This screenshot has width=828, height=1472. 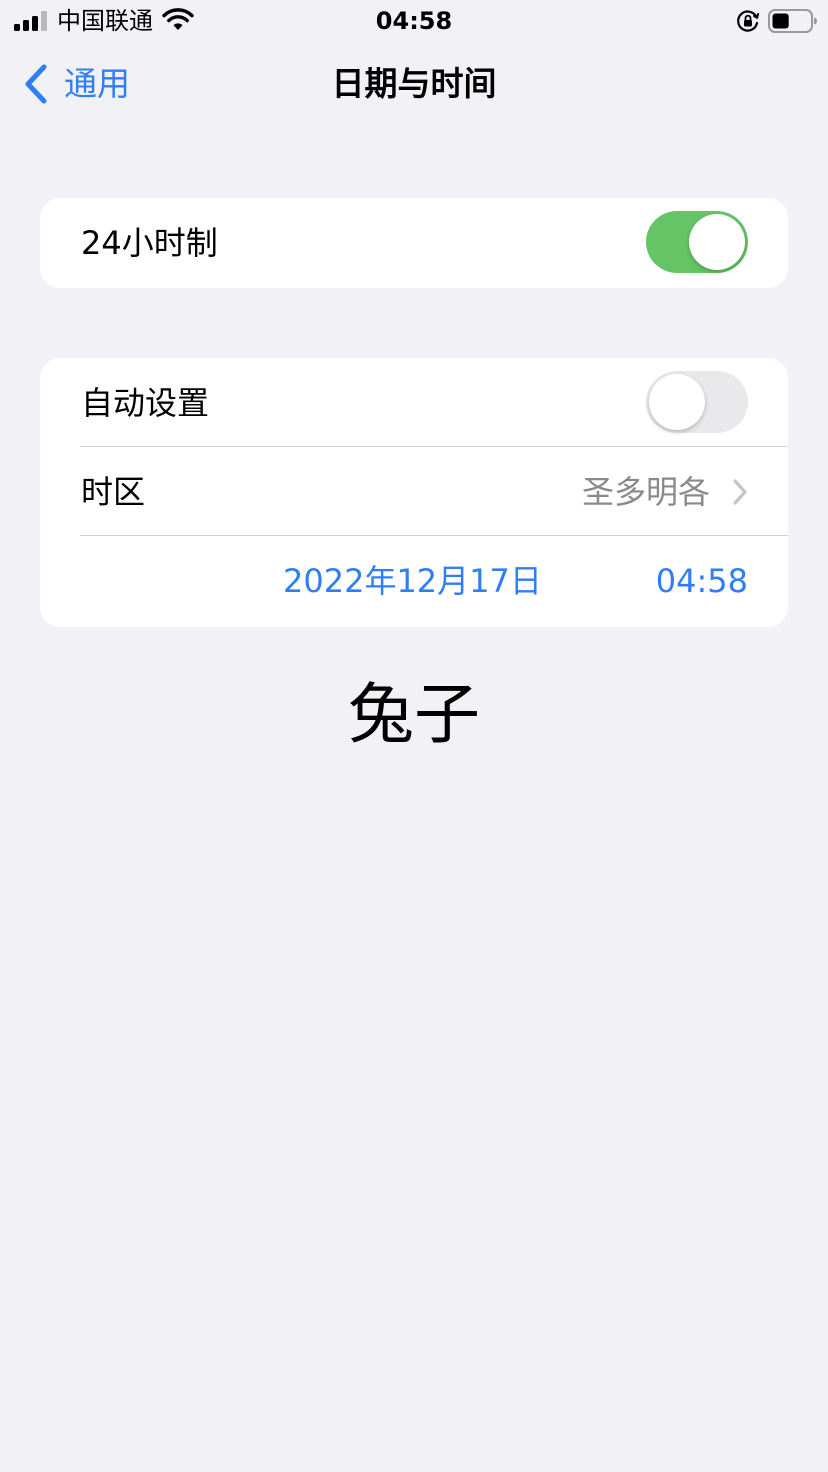 I want to click on time-picker-button: 04:58, so click(x=702, y=581).